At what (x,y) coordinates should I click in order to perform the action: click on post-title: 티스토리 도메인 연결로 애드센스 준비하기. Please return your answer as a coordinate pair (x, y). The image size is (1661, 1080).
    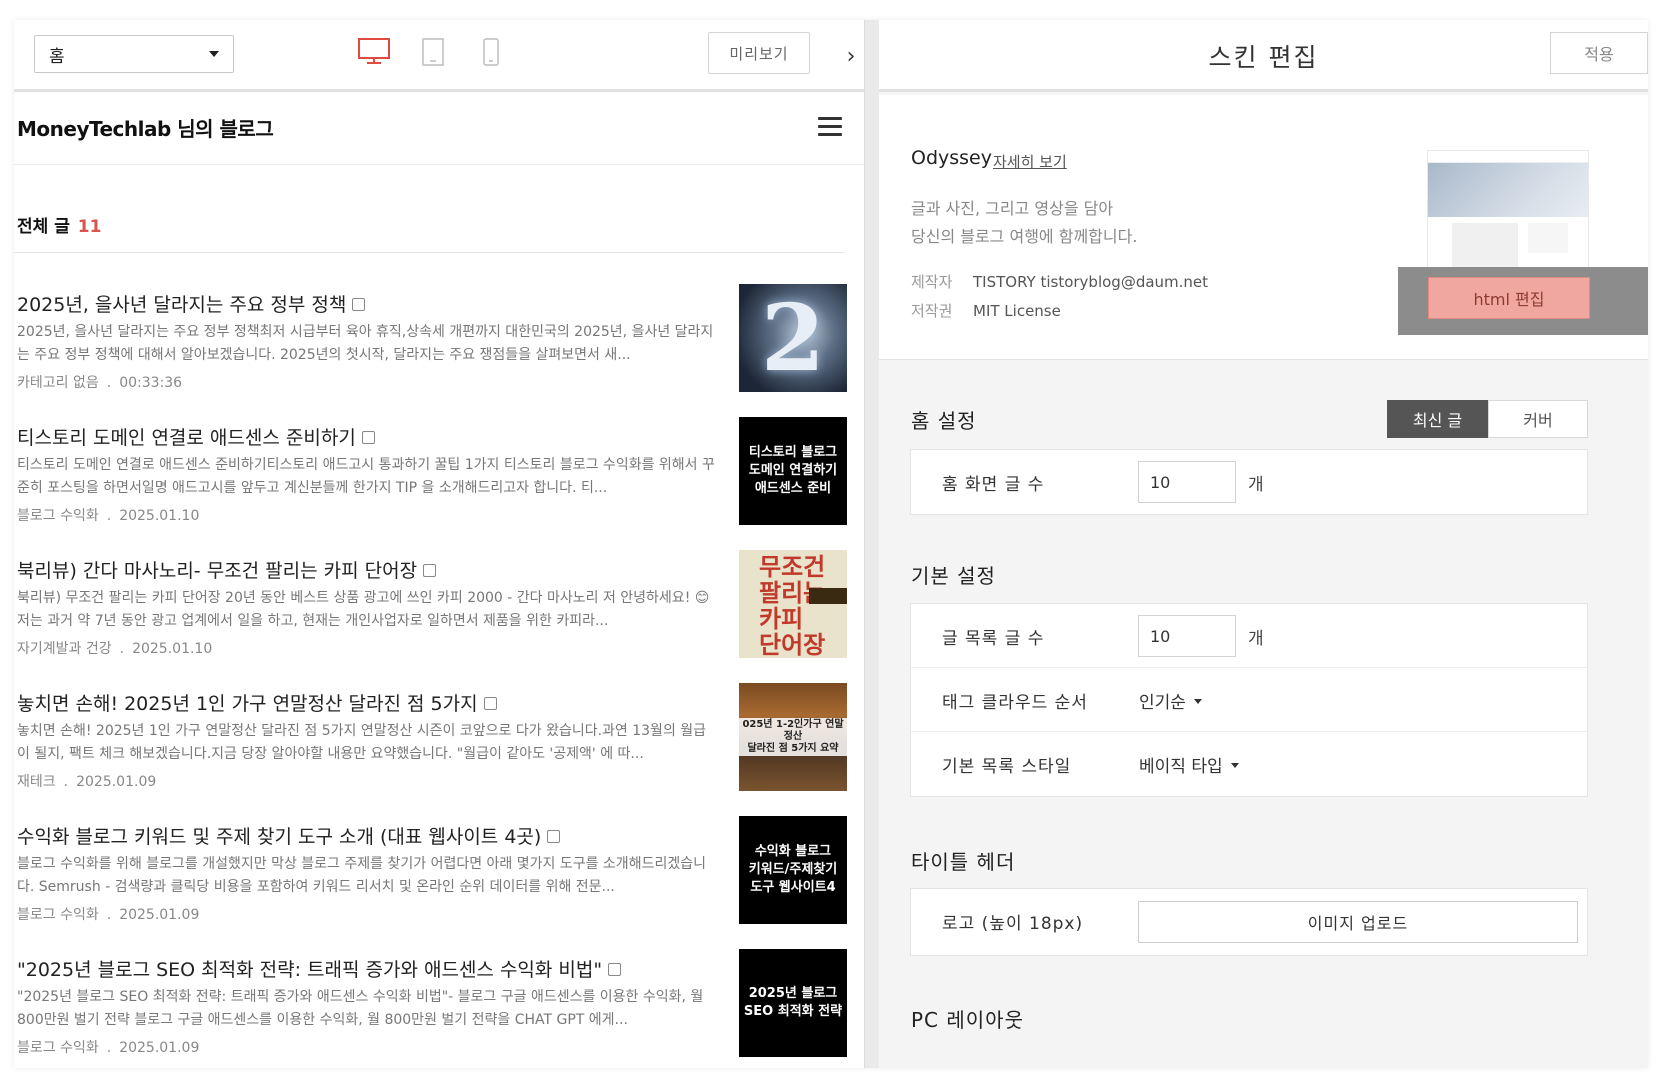
    Looking at the image, I should click on (367, 436).